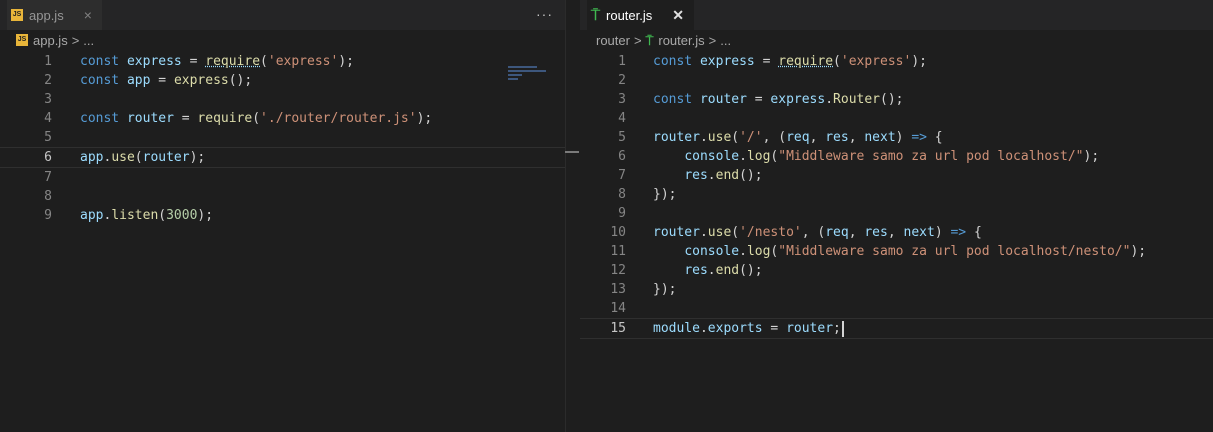 This screenshot has width=1213, height=432. I want to click on line-number: 12, so click(618, 270).